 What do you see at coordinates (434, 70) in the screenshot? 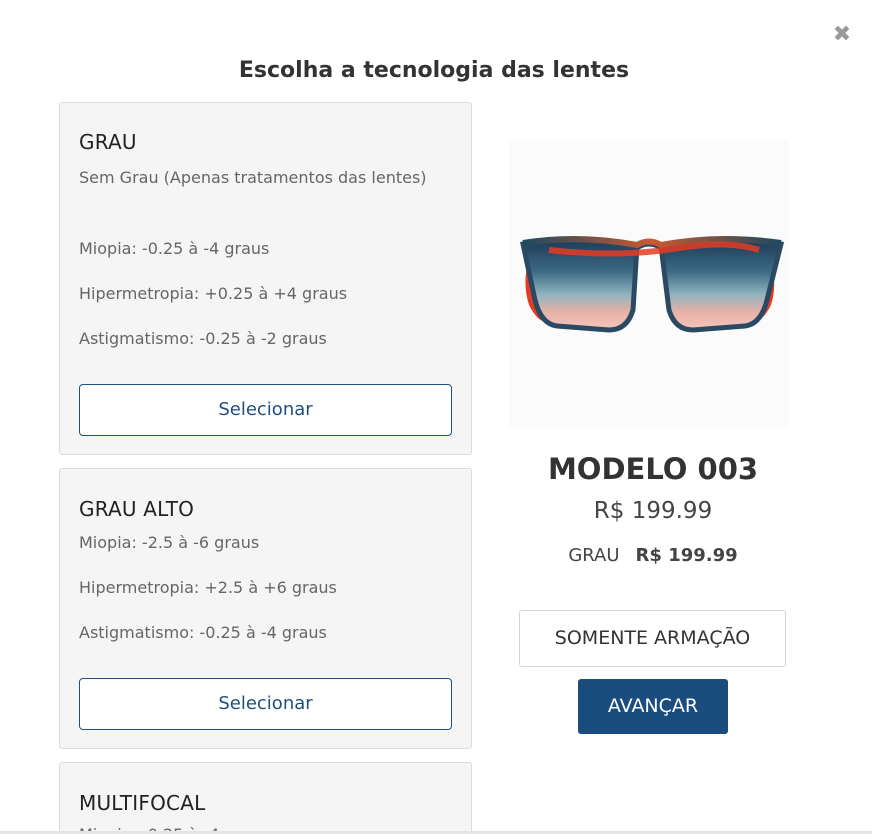
I see `modal-title: Escolha a tecnologia das lentes` at bounding box center [434, 70].